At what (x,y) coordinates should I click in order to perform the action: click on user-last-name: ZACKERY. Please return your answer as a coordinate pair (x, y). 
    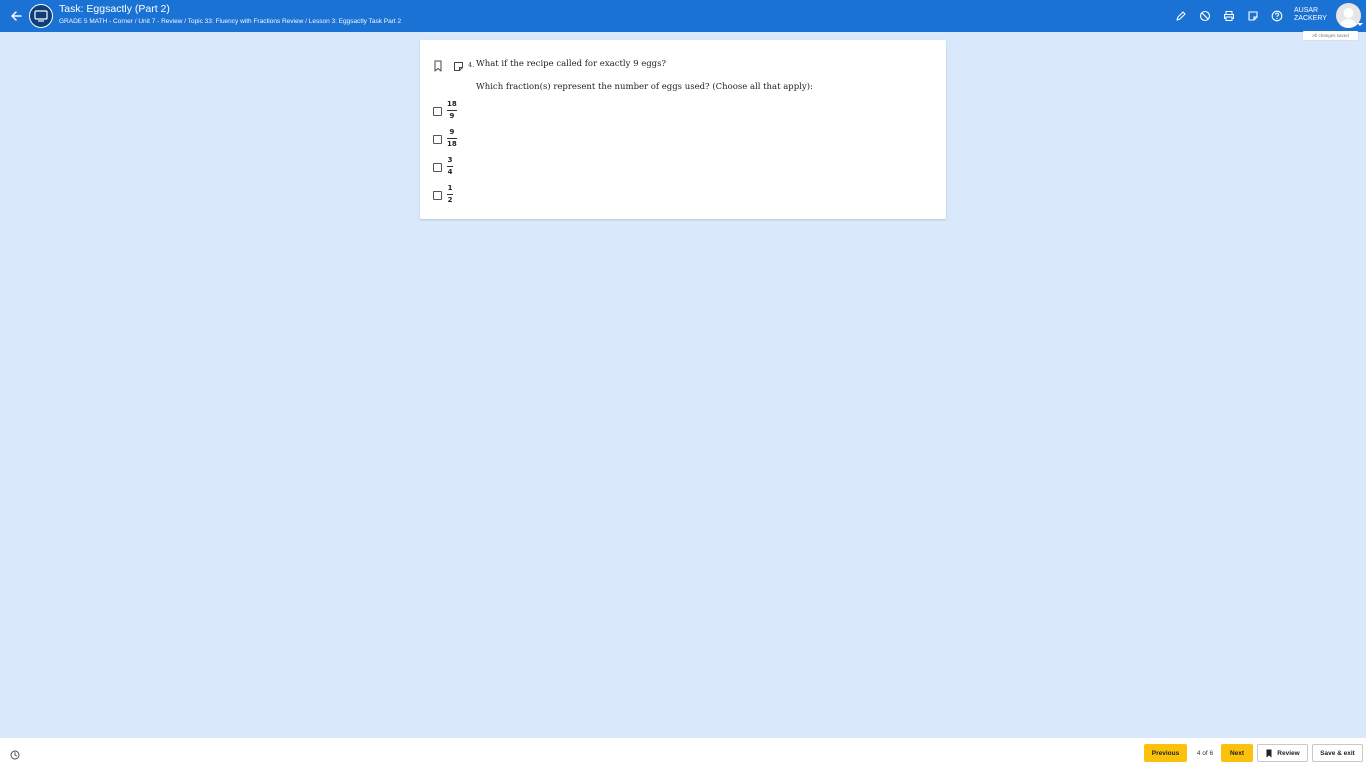
    Looking at the image, I should click on (1310, 18).